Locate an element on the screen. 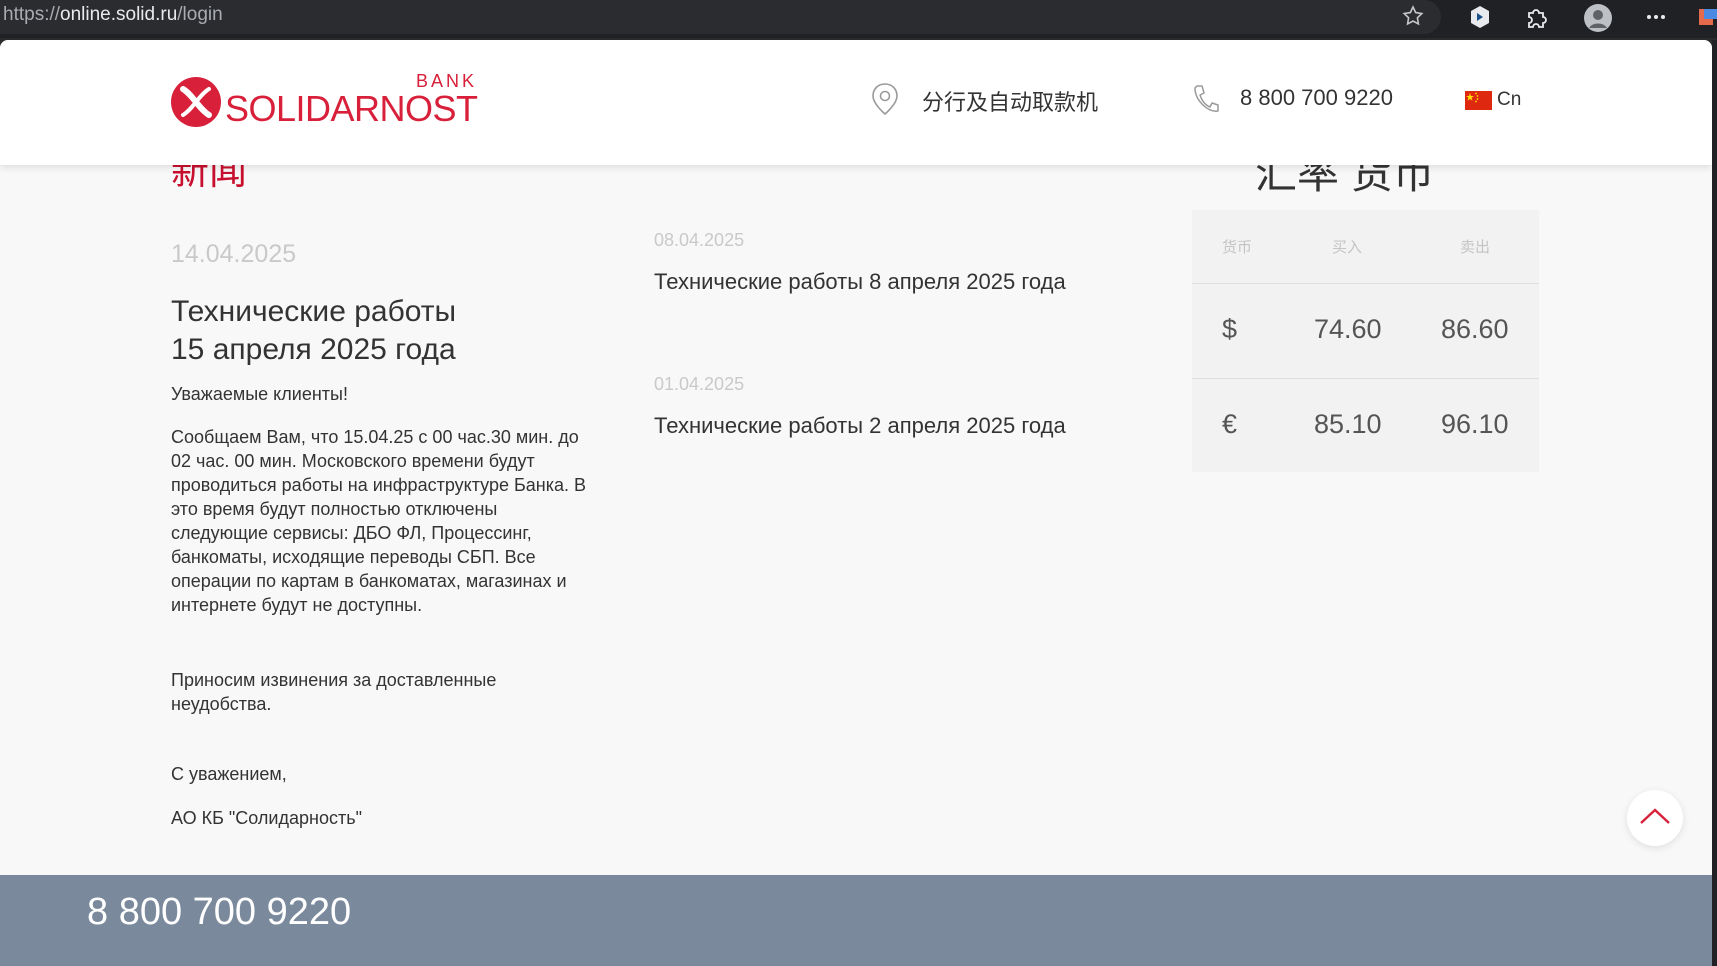 The width and height of the screenshot is (1717, 966). buy-rate: 74.60 is located at coordinates (1348, 329).